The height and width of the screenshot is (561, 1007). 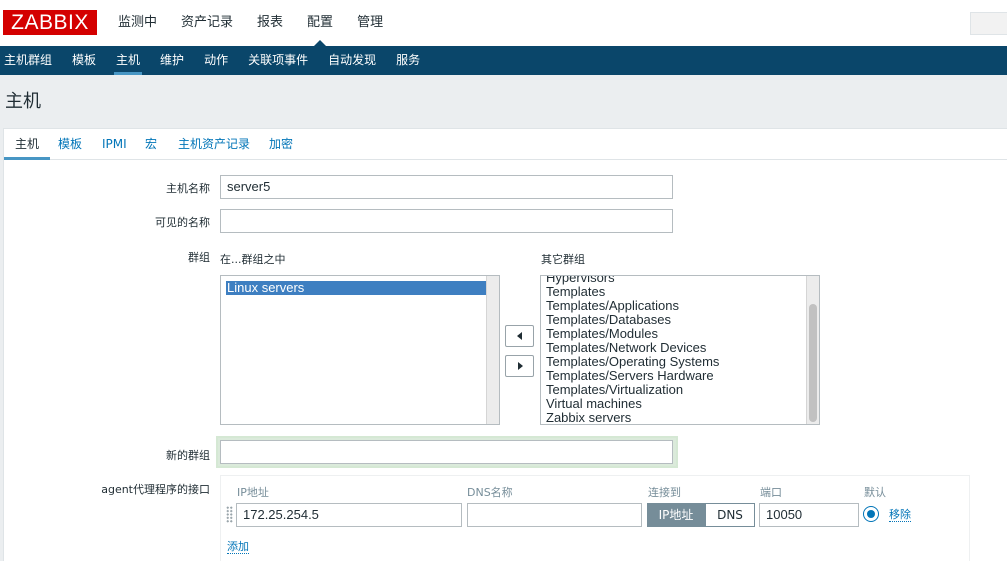 What do you see at coordinates (664, 492) in the screenshot?
I see `connect-column-header: 连接到` at bounding box center [664, 492].